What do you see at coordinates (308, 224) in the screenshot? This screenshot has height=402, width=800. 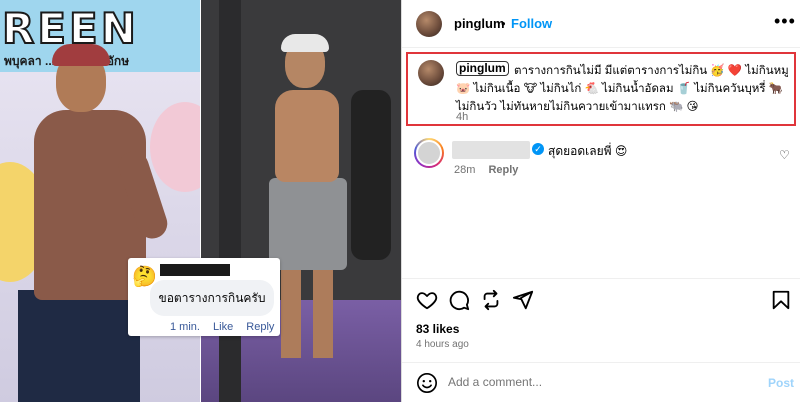 I see `man-figure-shorts` at bounding box center [308, 224].